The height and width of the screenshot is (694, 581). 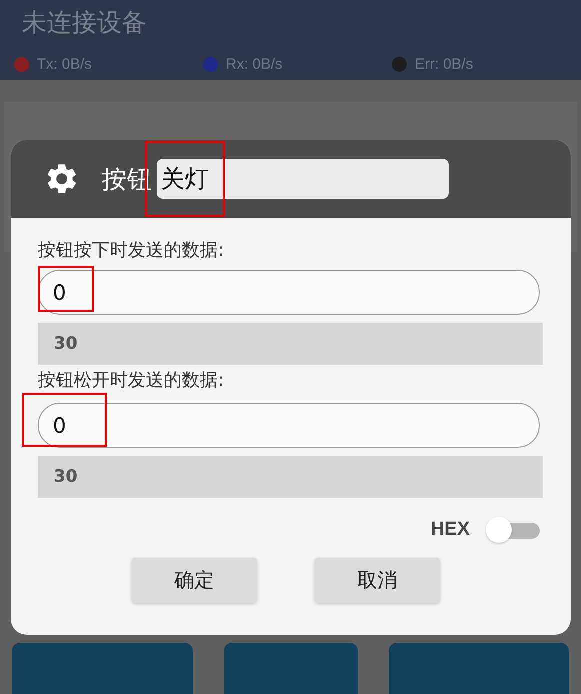 What do you see at coordinates (303, 179) in the screenshot?
I see `name-field: 关灯` at bounding box center [303, 179].